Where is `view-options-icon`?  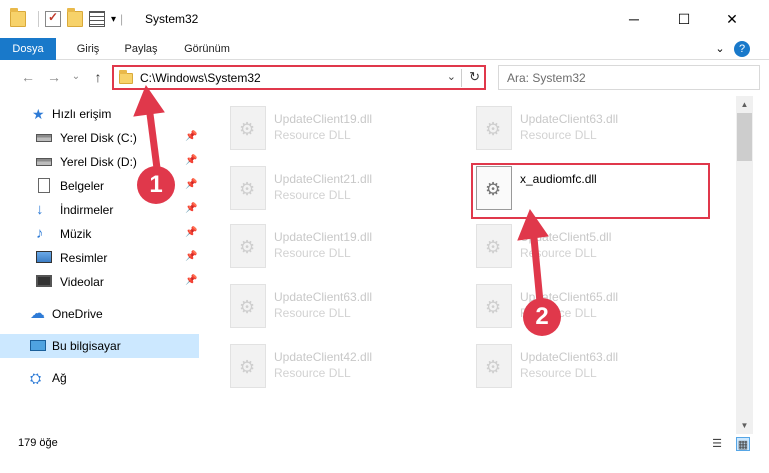
view-options-icon is located at coordinates (97, 19).